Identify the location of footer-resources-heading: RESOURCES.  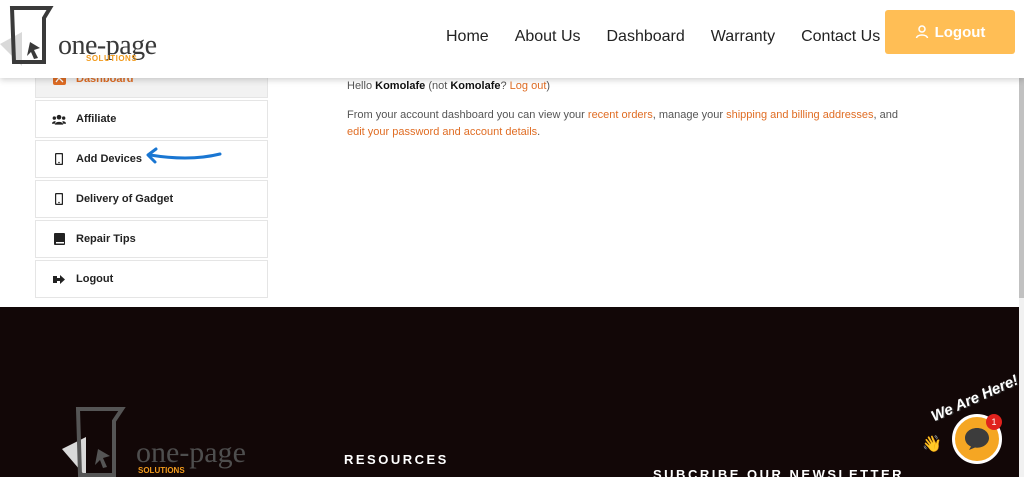
(396, 459).